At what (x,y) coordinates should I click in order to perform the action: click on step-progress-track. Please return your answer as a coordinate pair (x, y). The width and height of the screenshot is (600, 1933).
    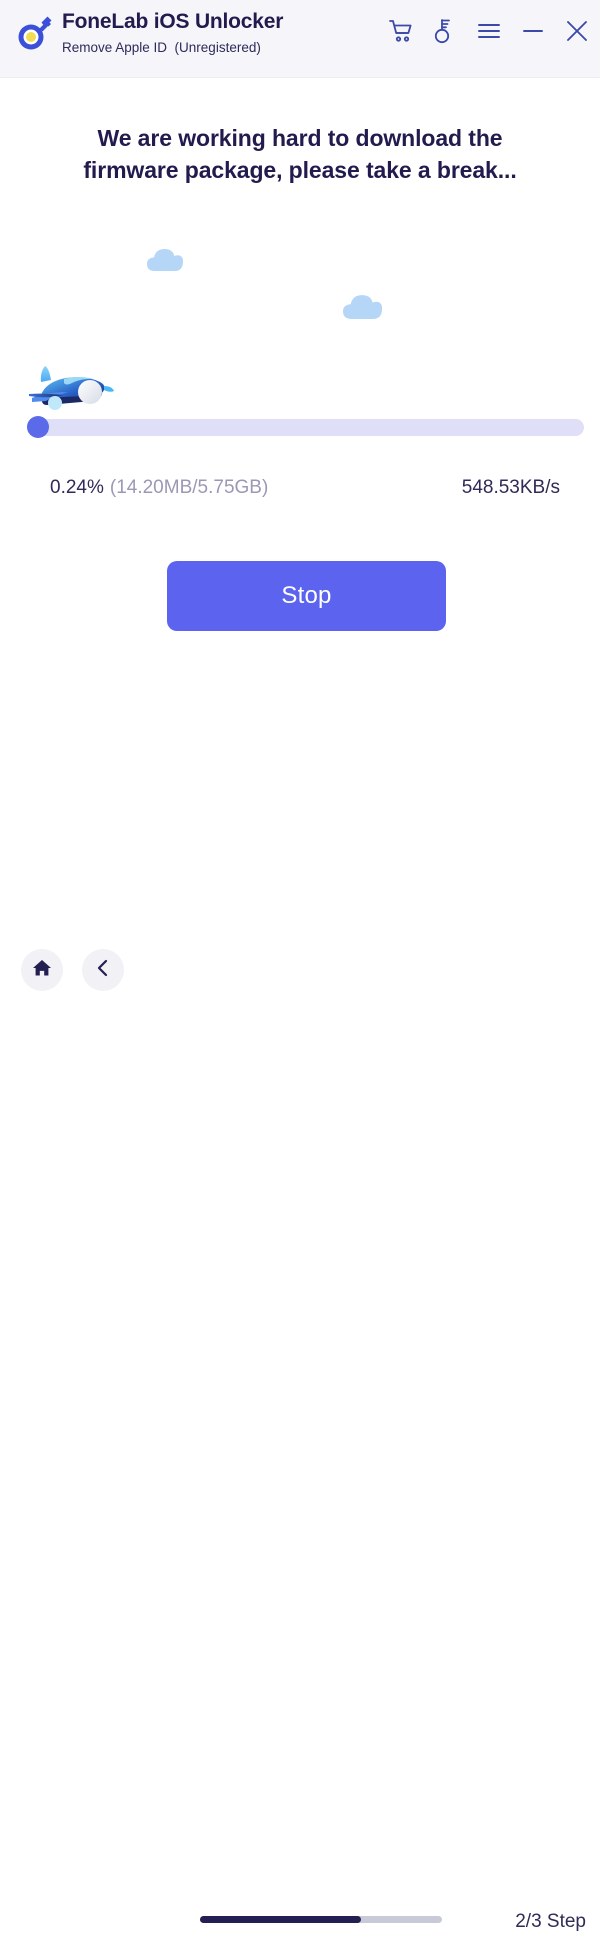
    Looking at the image, I should click on (321, 1919).